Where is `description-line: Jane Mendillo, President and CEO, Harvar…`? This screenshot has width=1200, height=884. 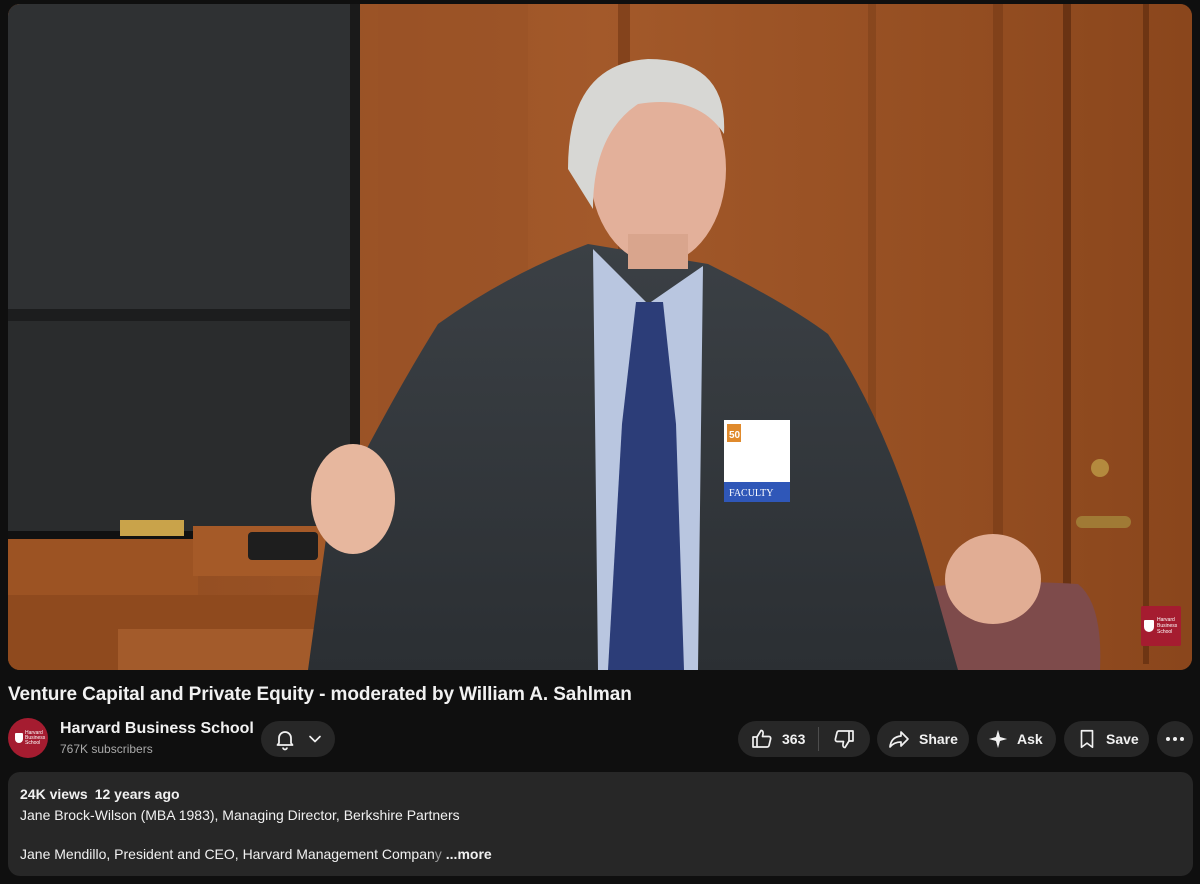 description-line: Jane Mendillo, President and CEO, Harvar… is located at coordinates (256, 854).